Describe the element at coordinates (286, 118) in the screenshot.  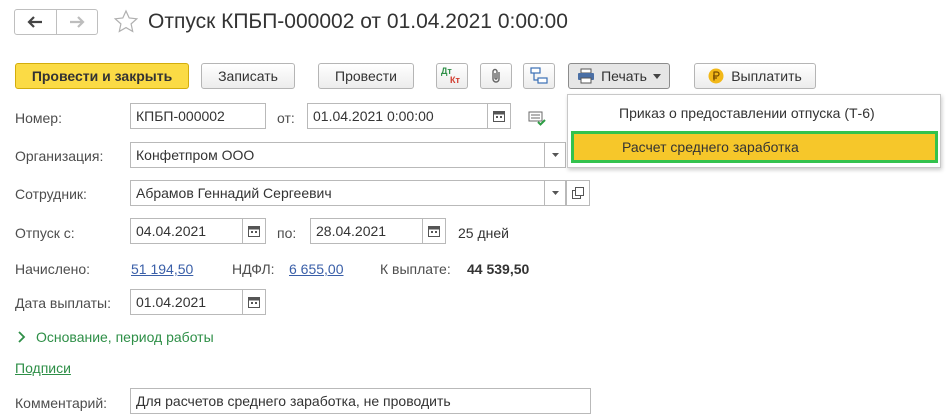
I see `date-from-label: от:` at that location.